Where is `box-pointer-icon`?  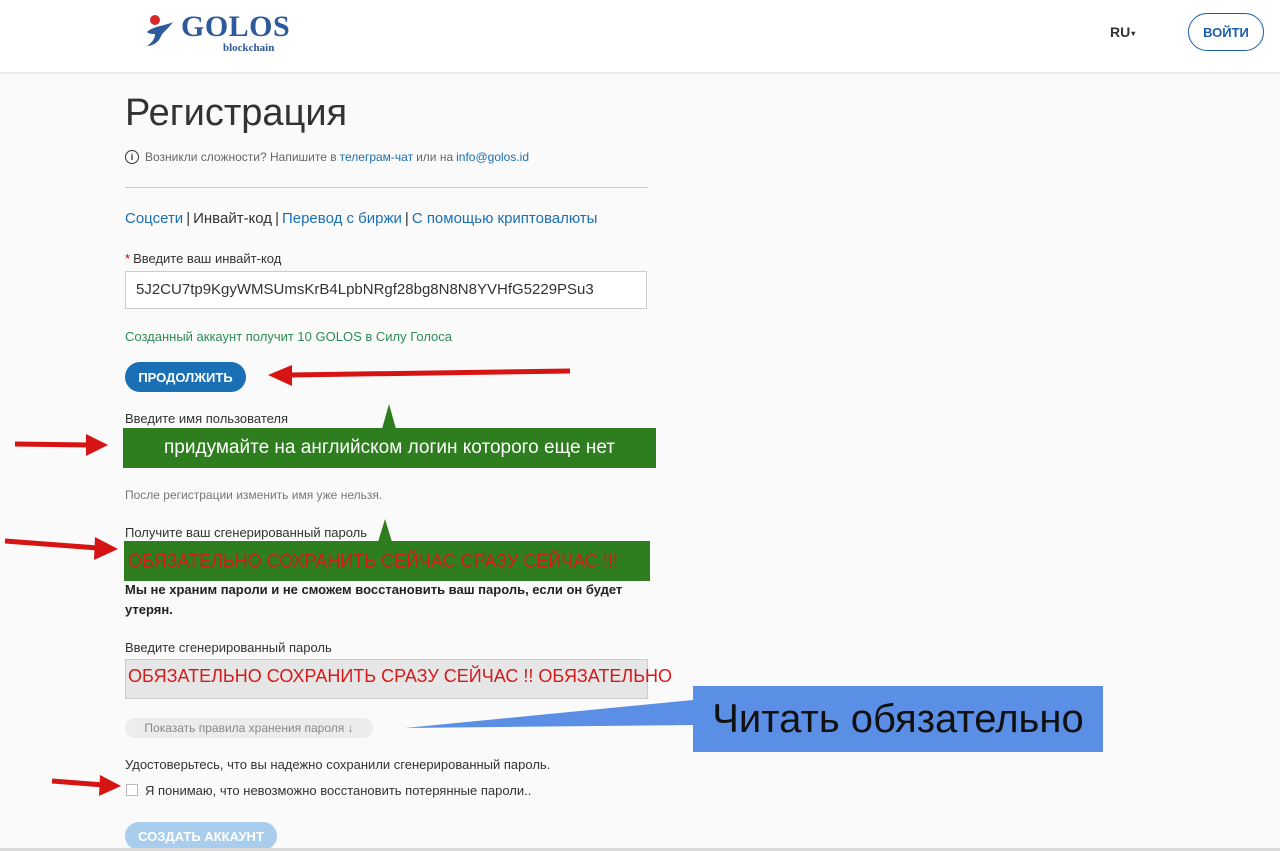
box-pointer-icon is located at coordinates (549, 714).